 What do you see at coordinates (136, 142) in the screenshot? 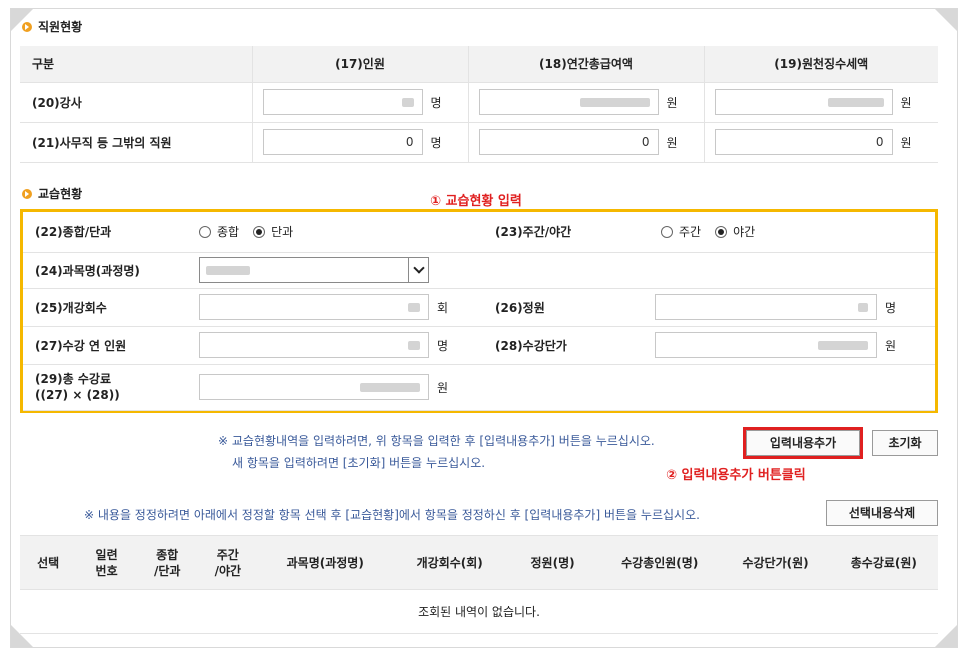
I see `row-label-other-staff: (21)사무직 등 그밖의 직원` at bounding box center [136, 142].